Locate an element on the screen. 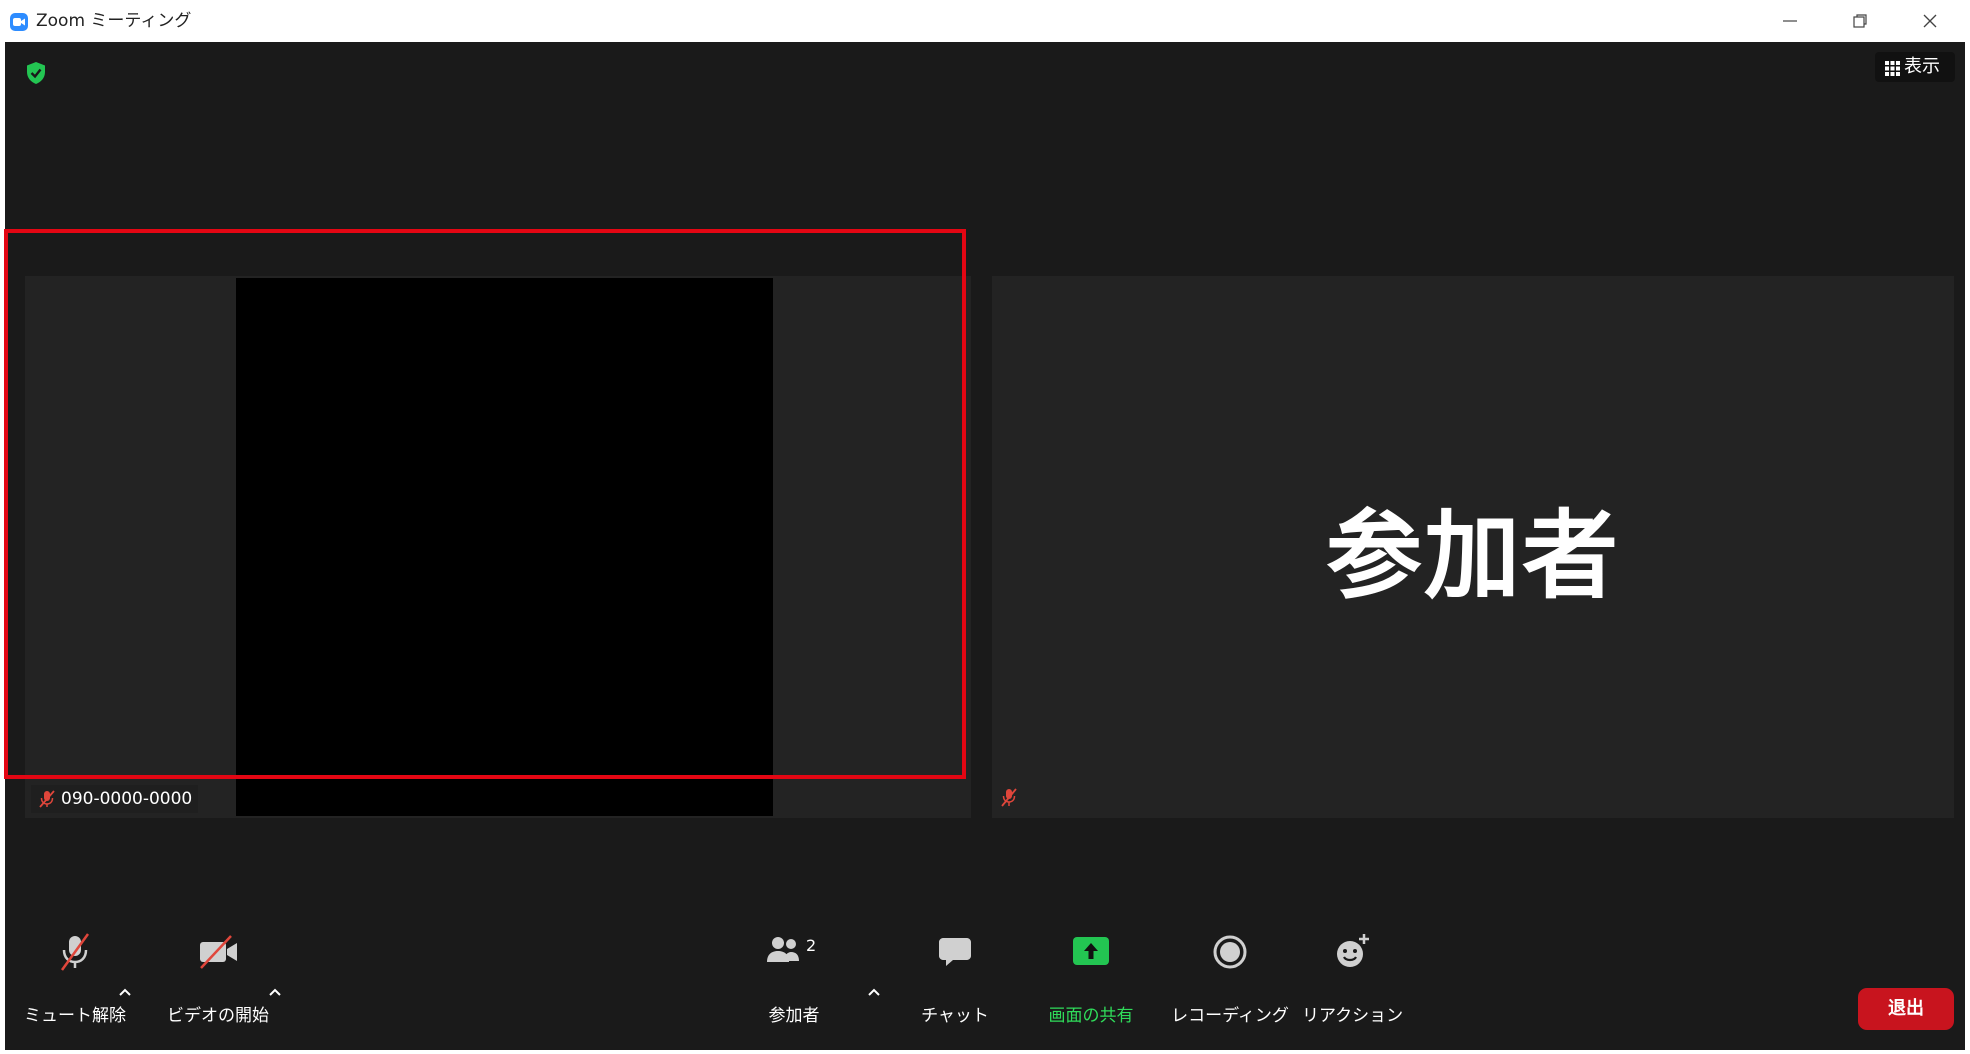 This screenshot has width=1970, height=1054. zoom-logo-icon is located at coordinates (19, 22).